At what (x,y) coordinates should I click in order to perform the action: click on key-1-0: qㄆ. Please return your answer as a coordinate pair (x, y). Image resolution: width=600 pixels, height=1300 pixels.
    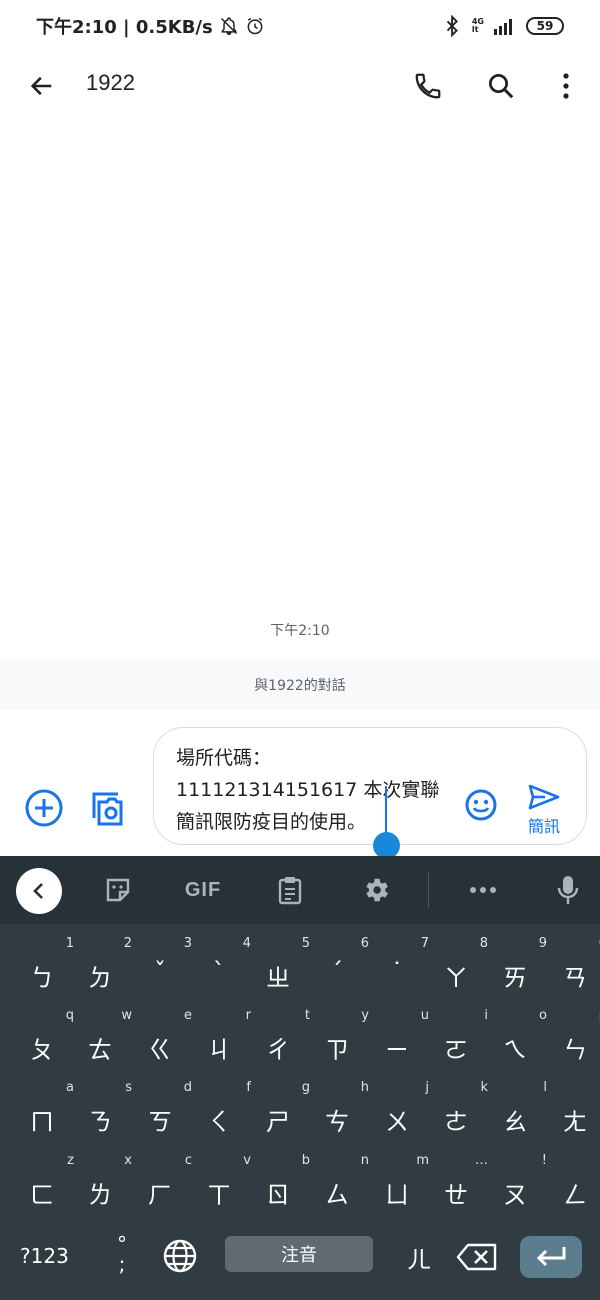
    Looking at the image, I should click on (51, 1039).